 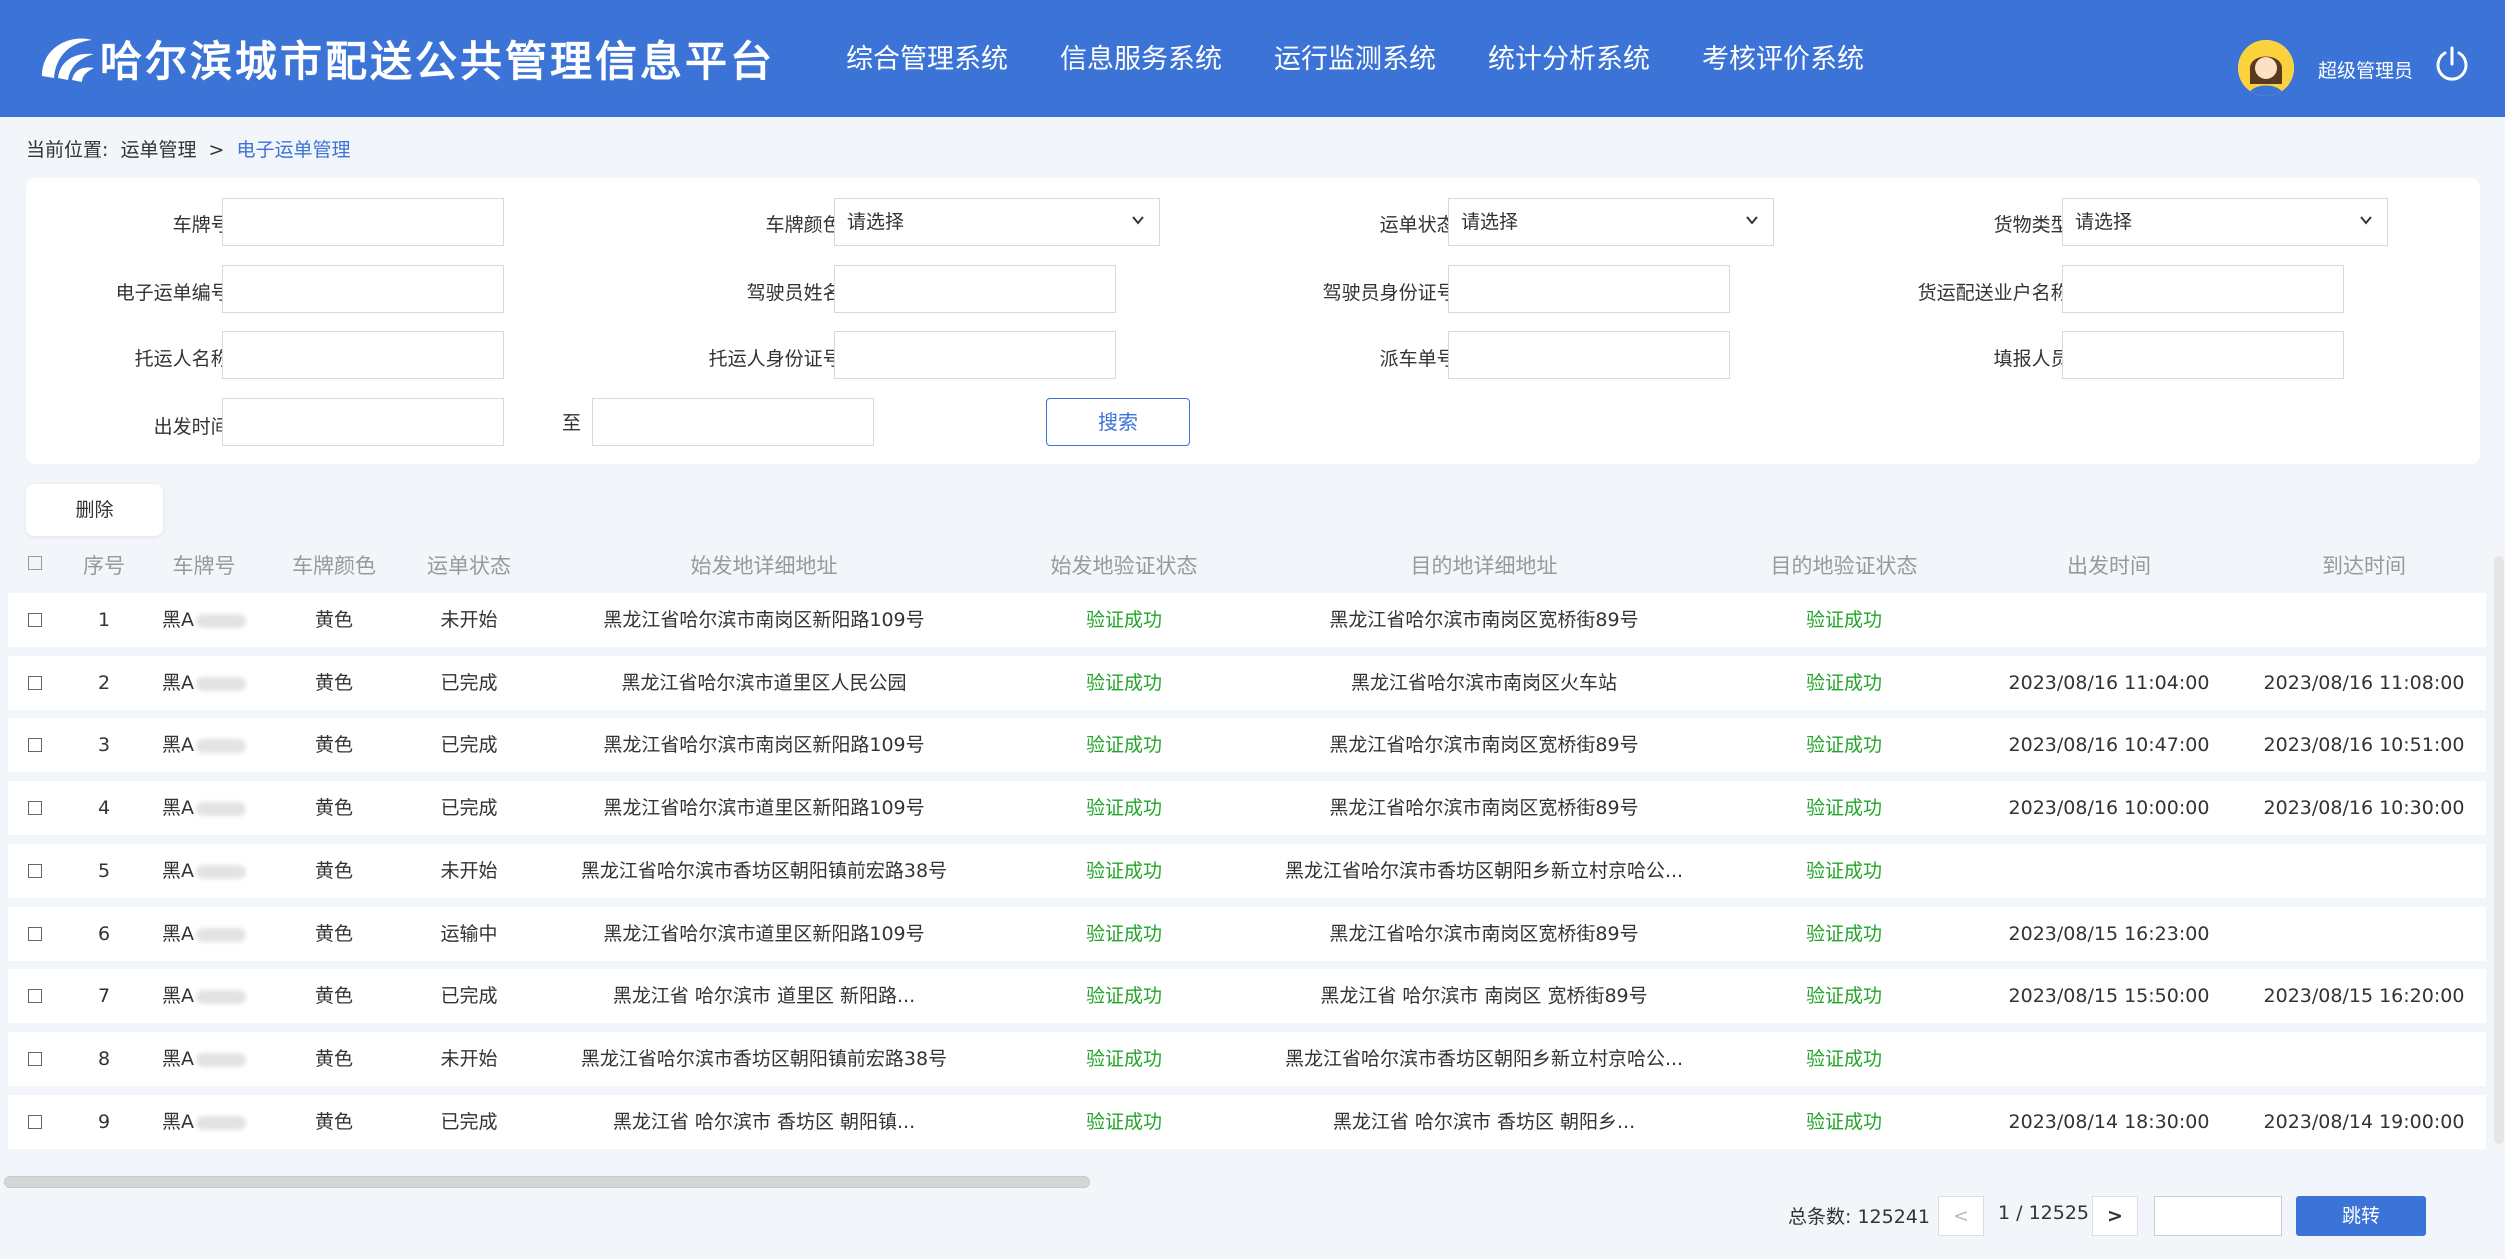 What do you see at coordinates (2109, 620) in the screenshot?
I see `cell-depart` at bounding box center [2109, 620].